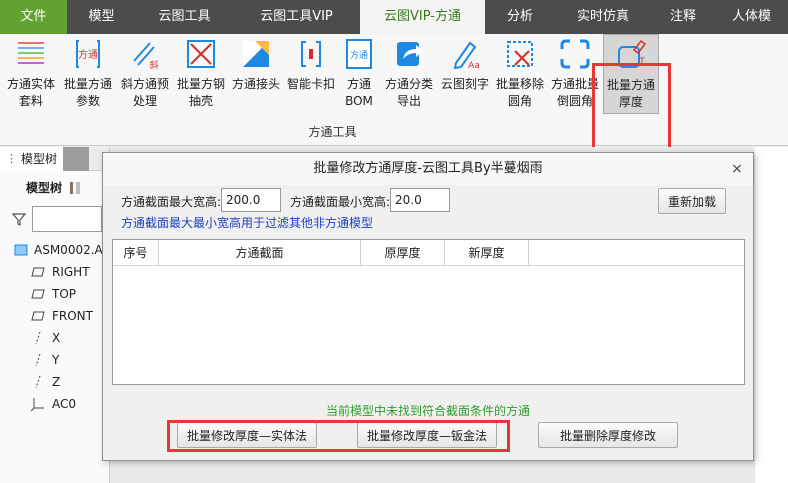  Describe the element at coordinates (247, 223) in the screenshot. I see `filter-hint: 方通截面最大最小宽高用于过滤其他非方通模型` at that location.